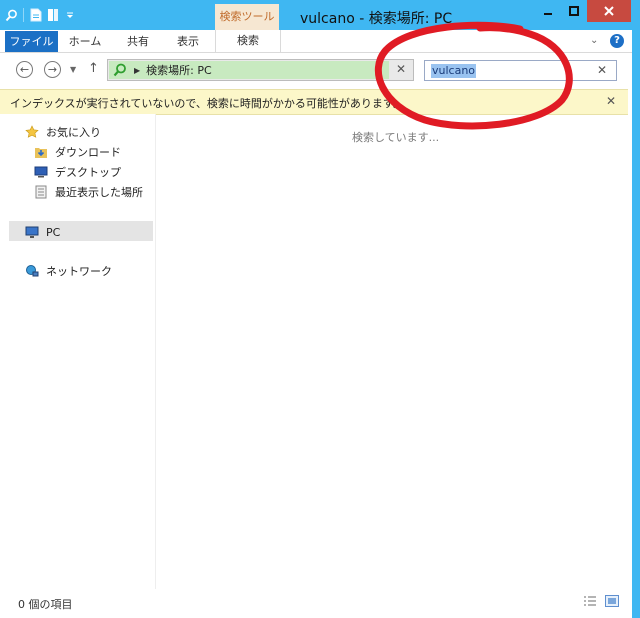 The image size is (640, 618). I want to click on address-text: 検索場所: PC, so click(179, 70).